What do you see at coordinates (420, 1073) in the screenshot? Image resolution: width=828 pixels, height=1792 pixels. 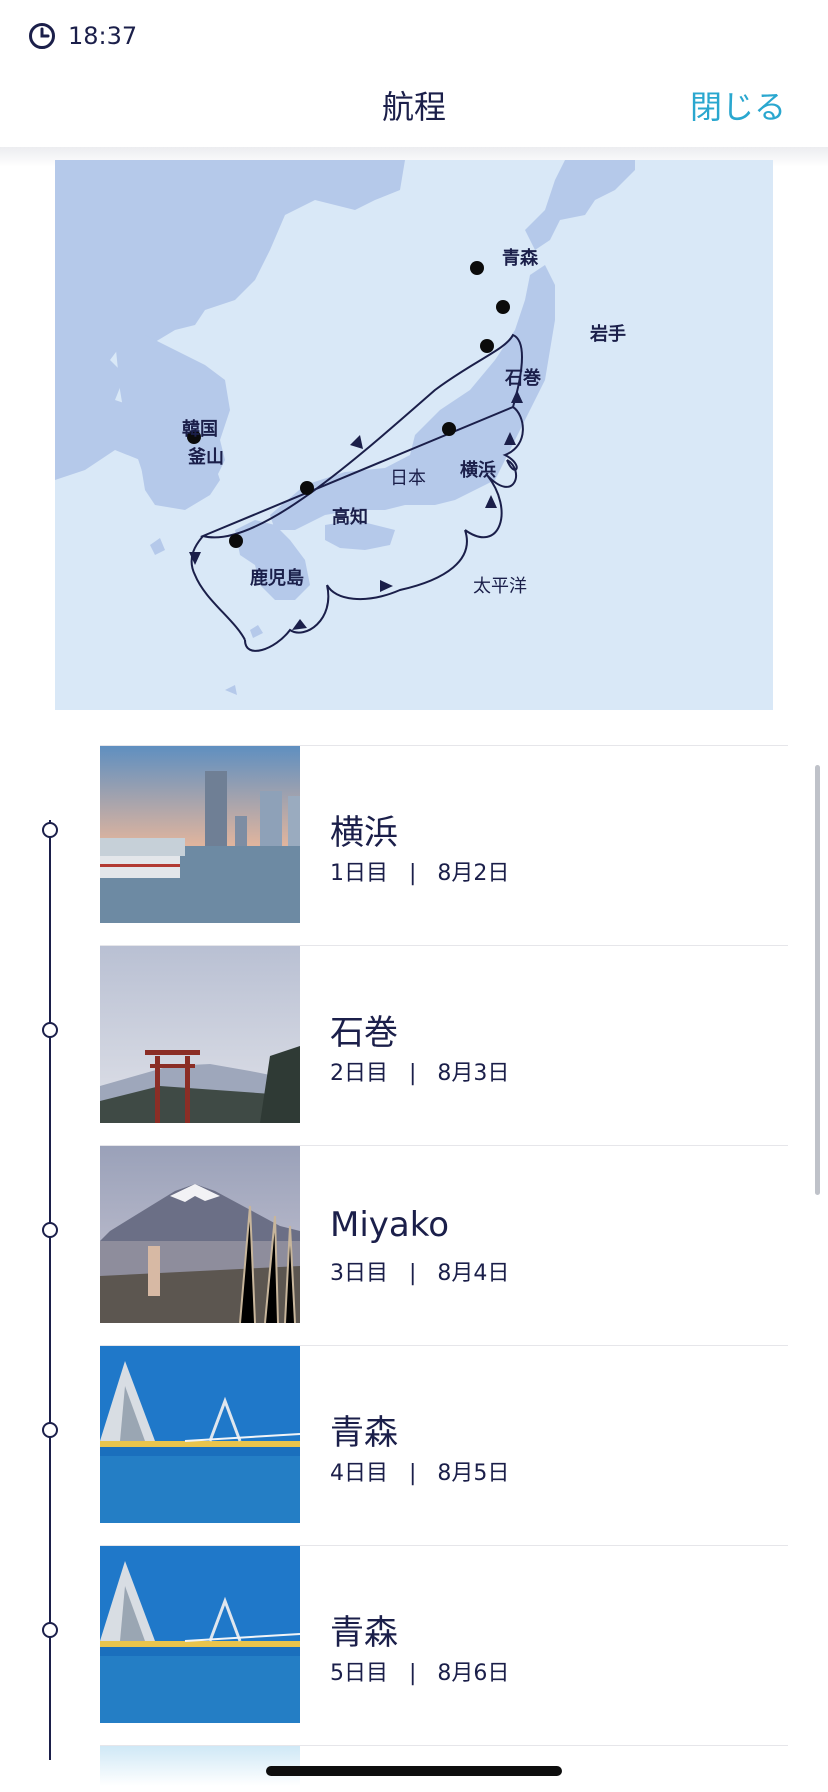 I see `port-day-date: 2日目 | 8月3日` at bounding box center [420, 1073].